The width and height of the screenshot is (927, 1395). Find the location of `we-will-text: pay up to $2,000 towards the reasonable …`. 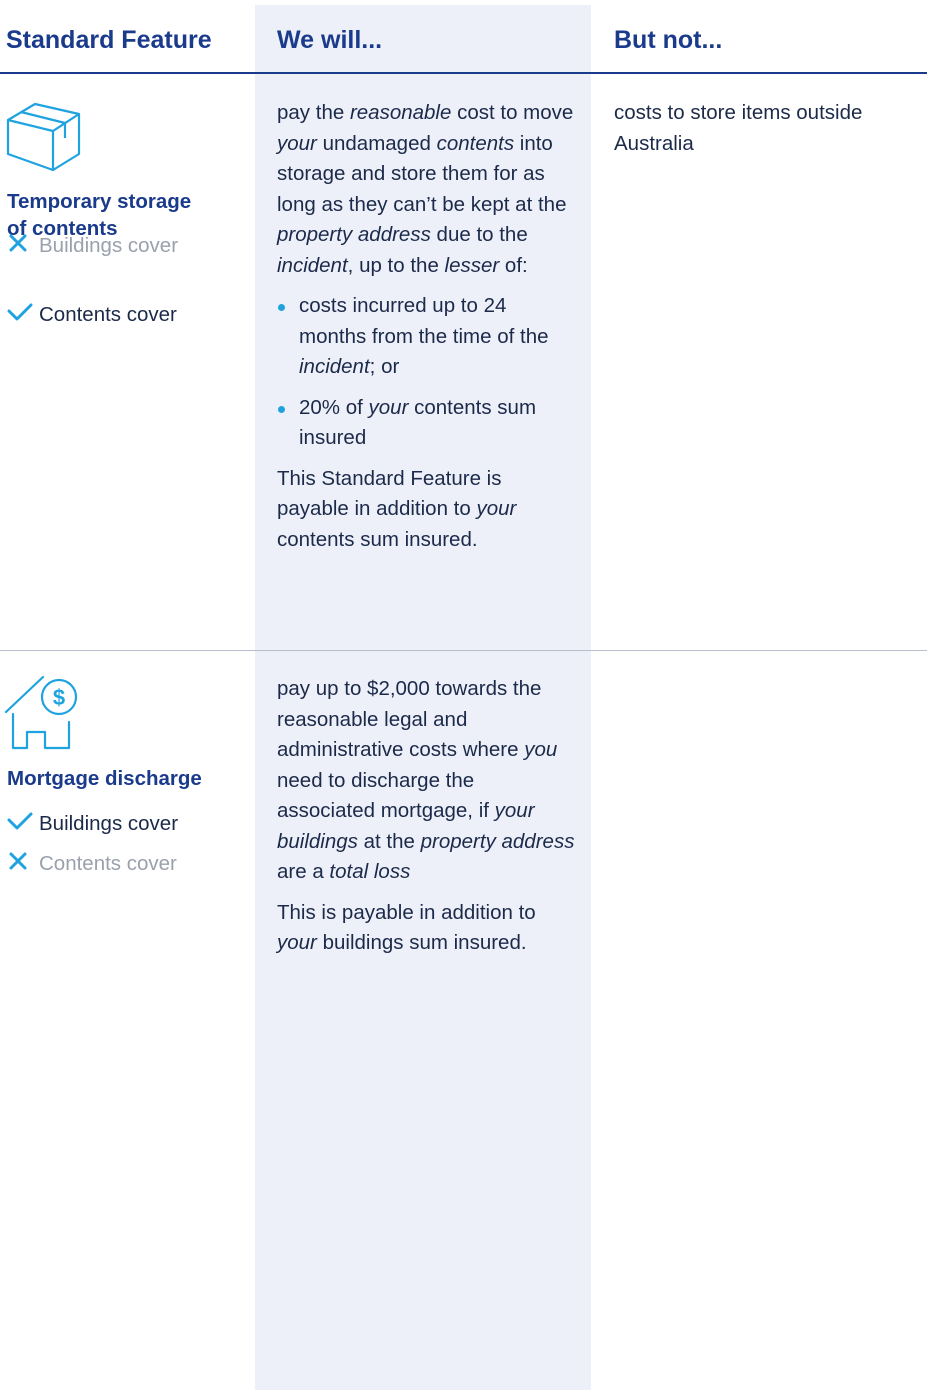

we-will-text: pay up to $2,000 towards the reasonable … is located at coordinates (427, 816).